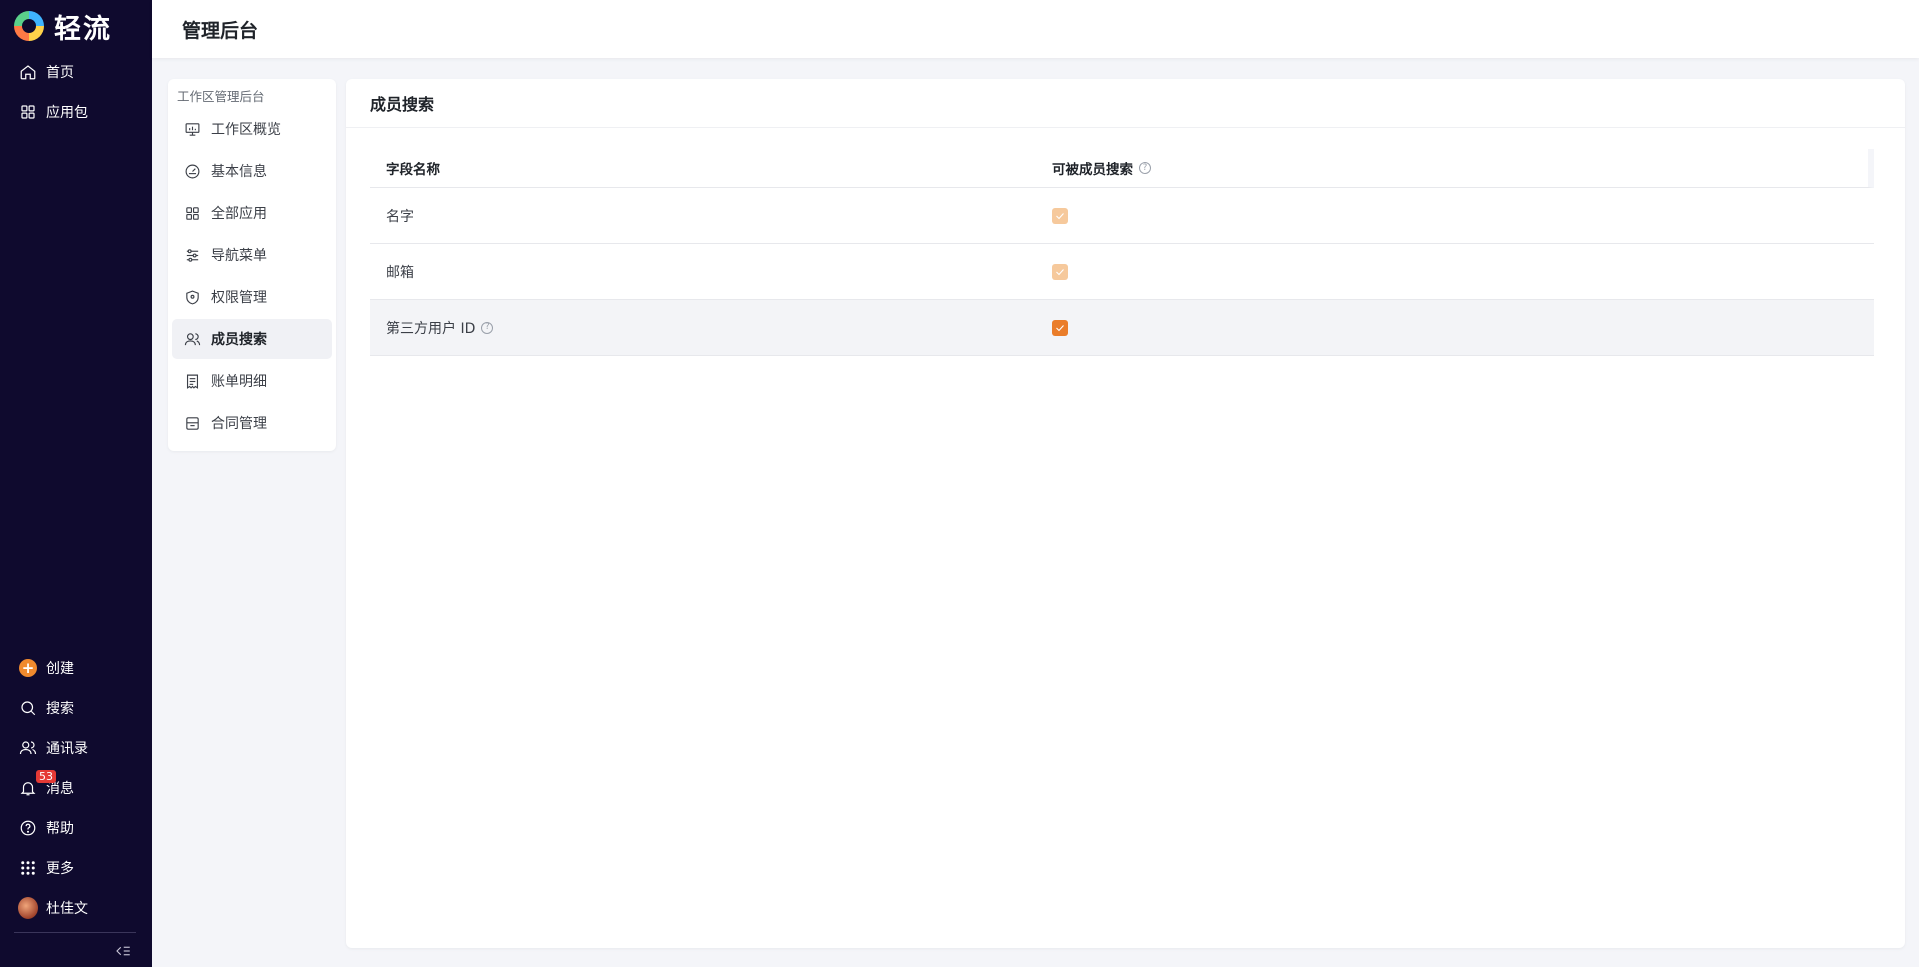 Image resolution: width=1919 pixels, height=967 pixels. What do you see at coordinates (1125, 103) in the screenshot?
I see `panel-header: 成员搜索` at bounding box center [1125, 103].